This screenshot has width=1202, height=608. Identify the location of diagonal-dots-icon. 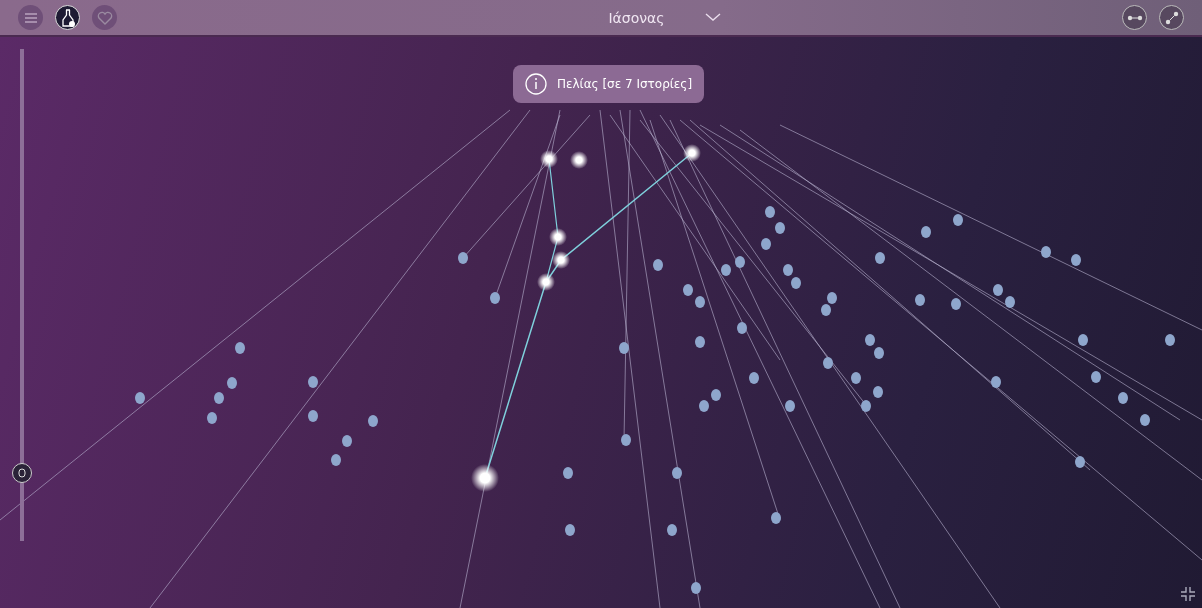
(1171, 17).